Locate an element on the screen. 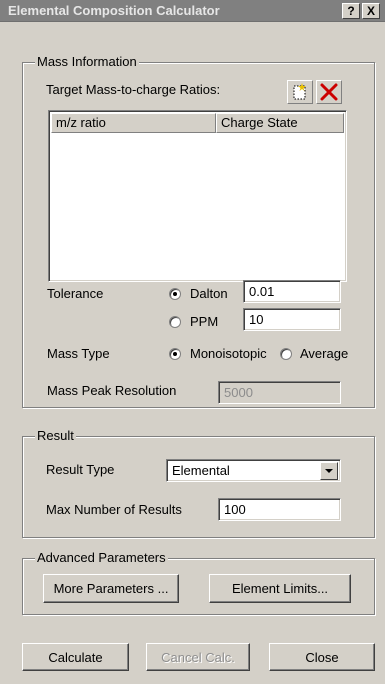 This screenshot has width=385, height=684. close-button: Close is located at coordinates (322, 657).